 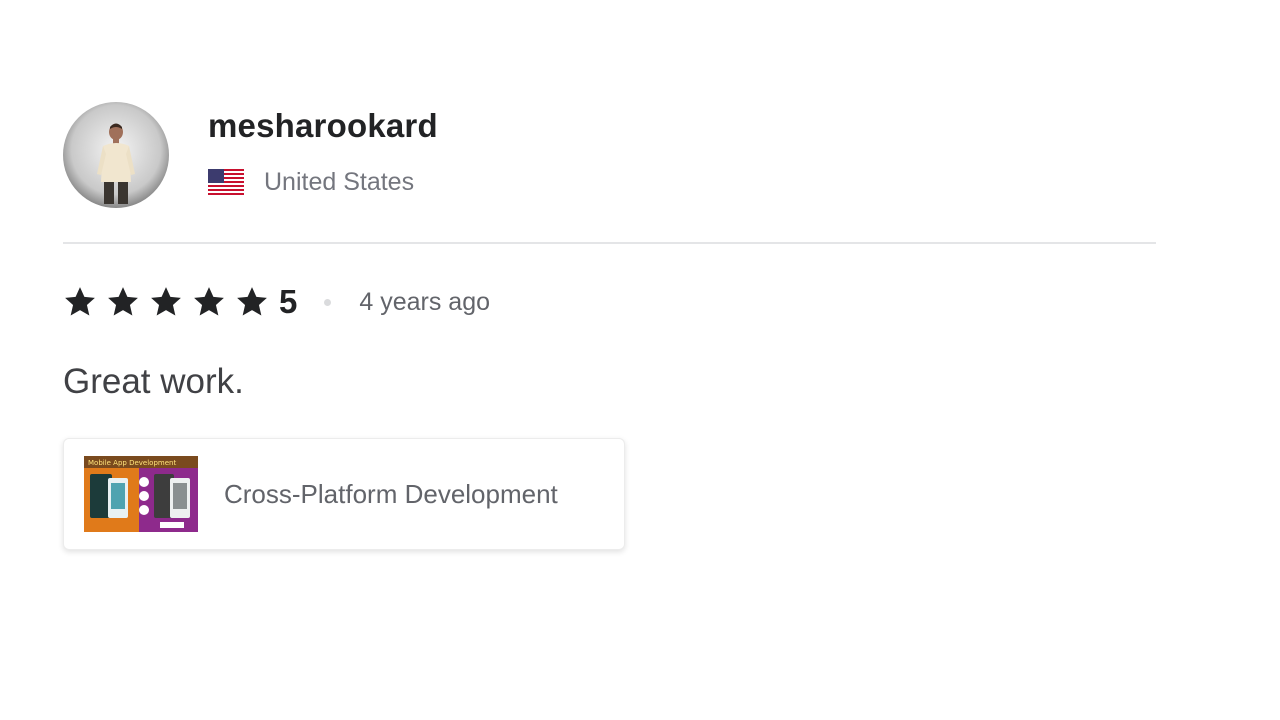 I want to click on divider, so click(x=609, y=243).